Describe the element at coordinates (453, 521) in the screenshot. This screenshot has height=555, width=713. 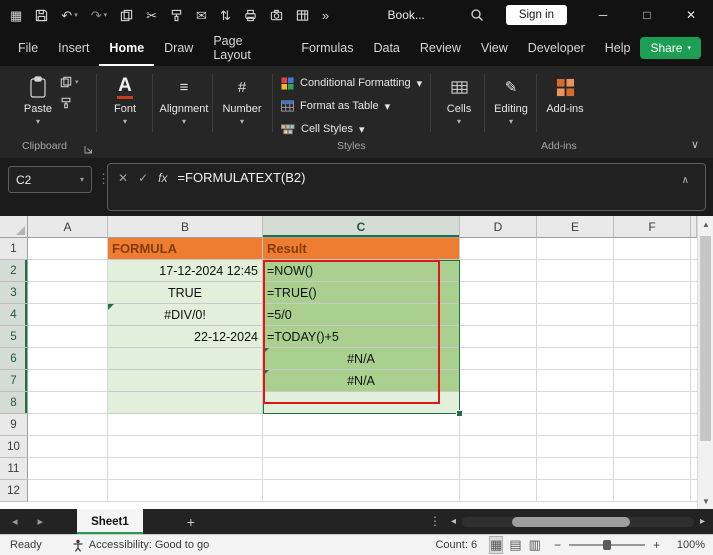
I see `scroll-left-icon: ◂` at that location.